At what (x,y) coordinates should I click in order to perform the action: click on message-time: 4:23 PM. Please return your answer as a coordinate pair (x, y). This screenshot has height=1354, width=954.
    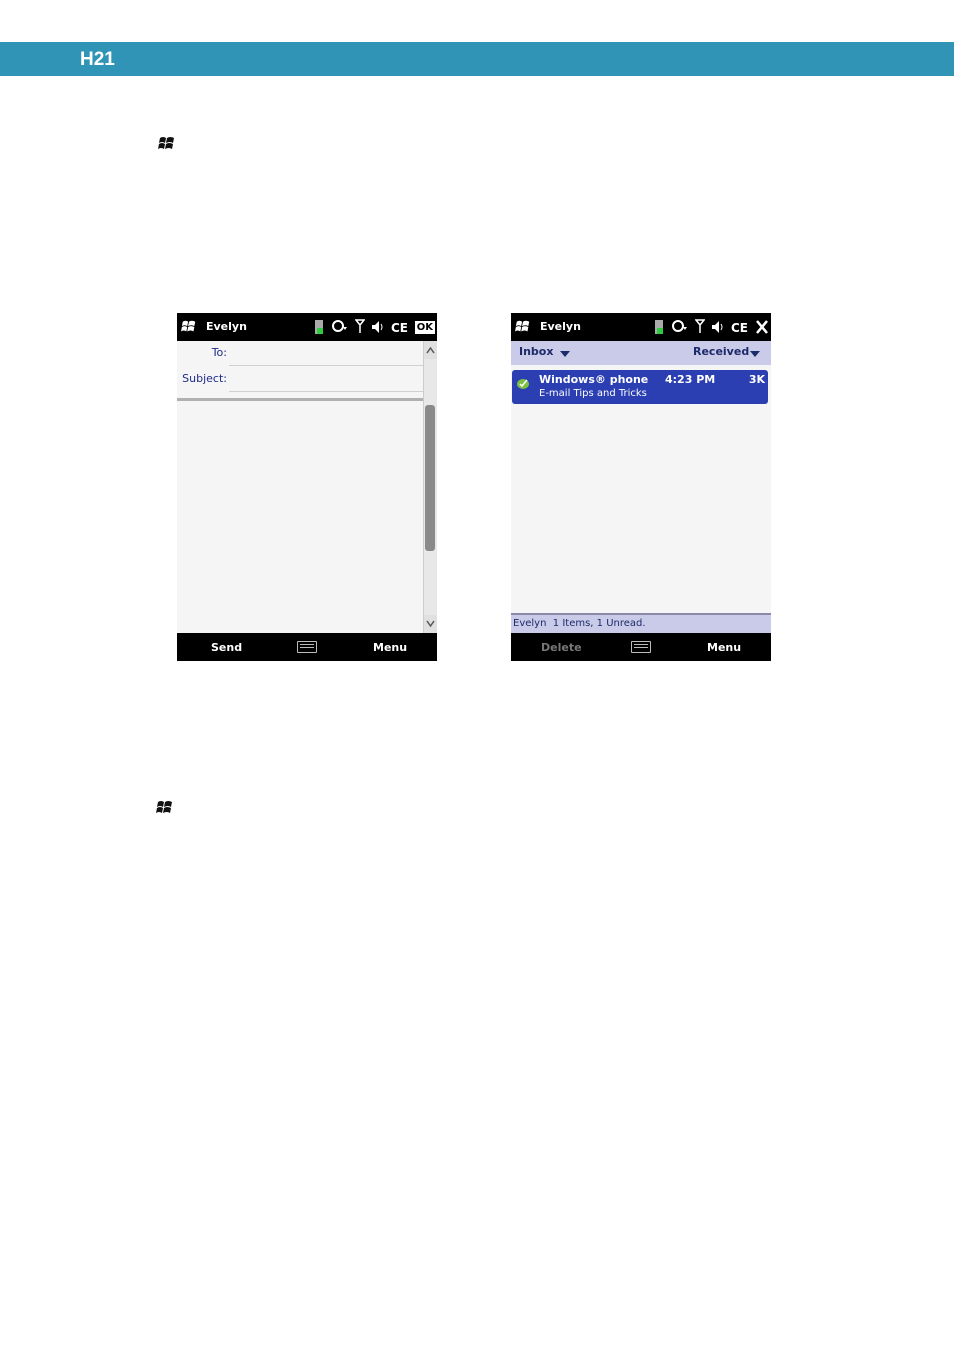
    Looking at the image, I should click on (690, 379).